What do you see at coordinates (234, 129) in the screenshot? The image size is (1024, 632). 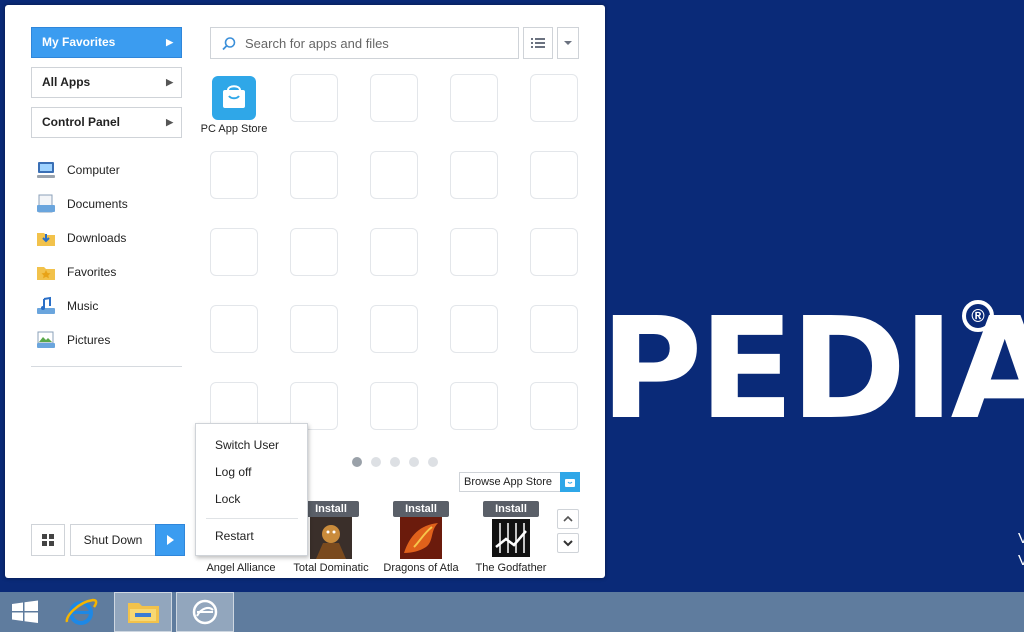 I see `pc-app-store-label: PC App Store` at bounding box center [234, 129].